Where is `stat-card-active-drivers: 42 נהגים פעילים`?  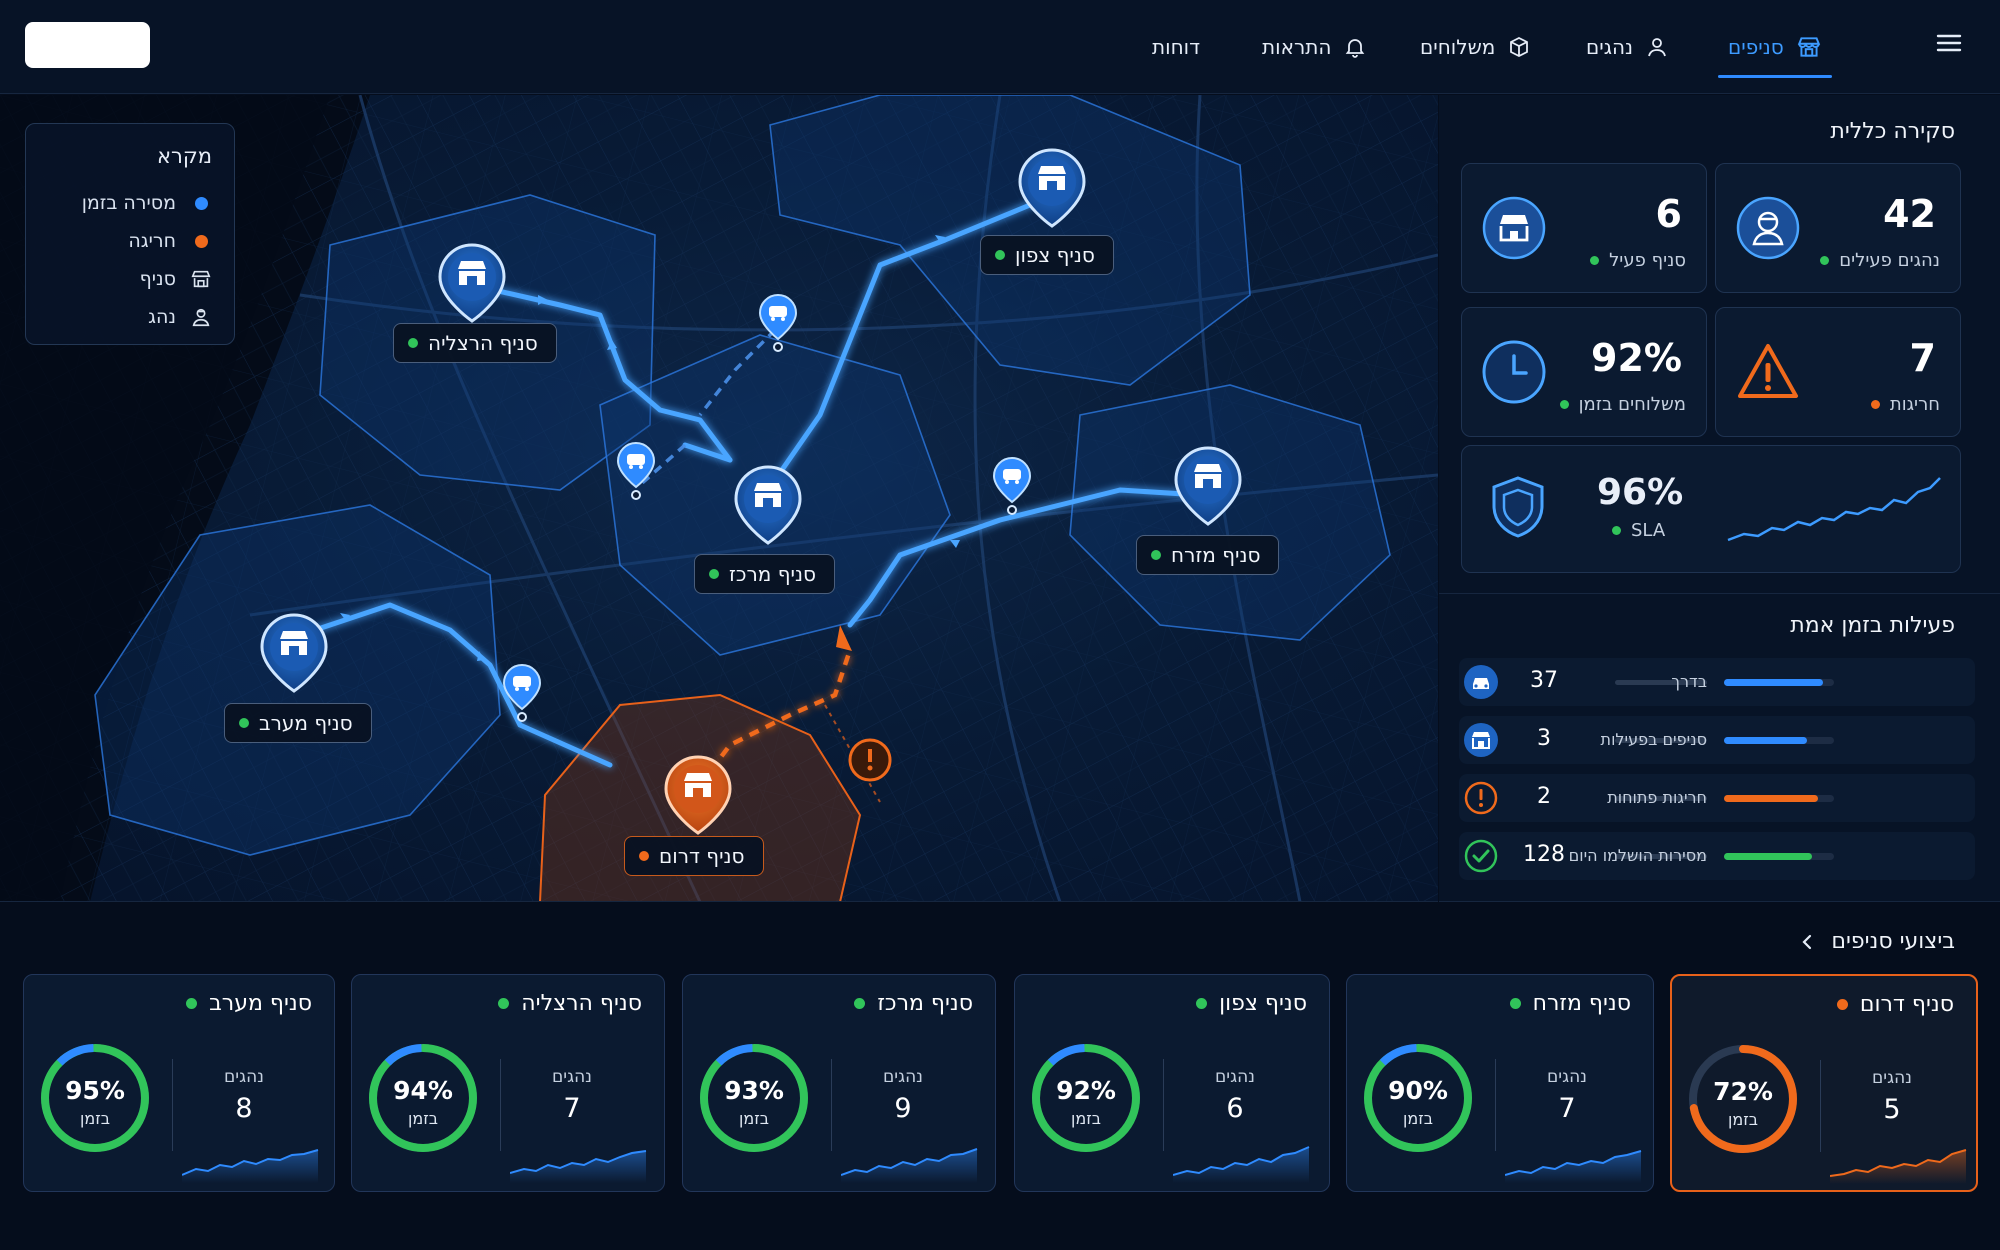 stat-card-active-drivers: 42 נהגים פעילים is located at coordinates (1838, 228).